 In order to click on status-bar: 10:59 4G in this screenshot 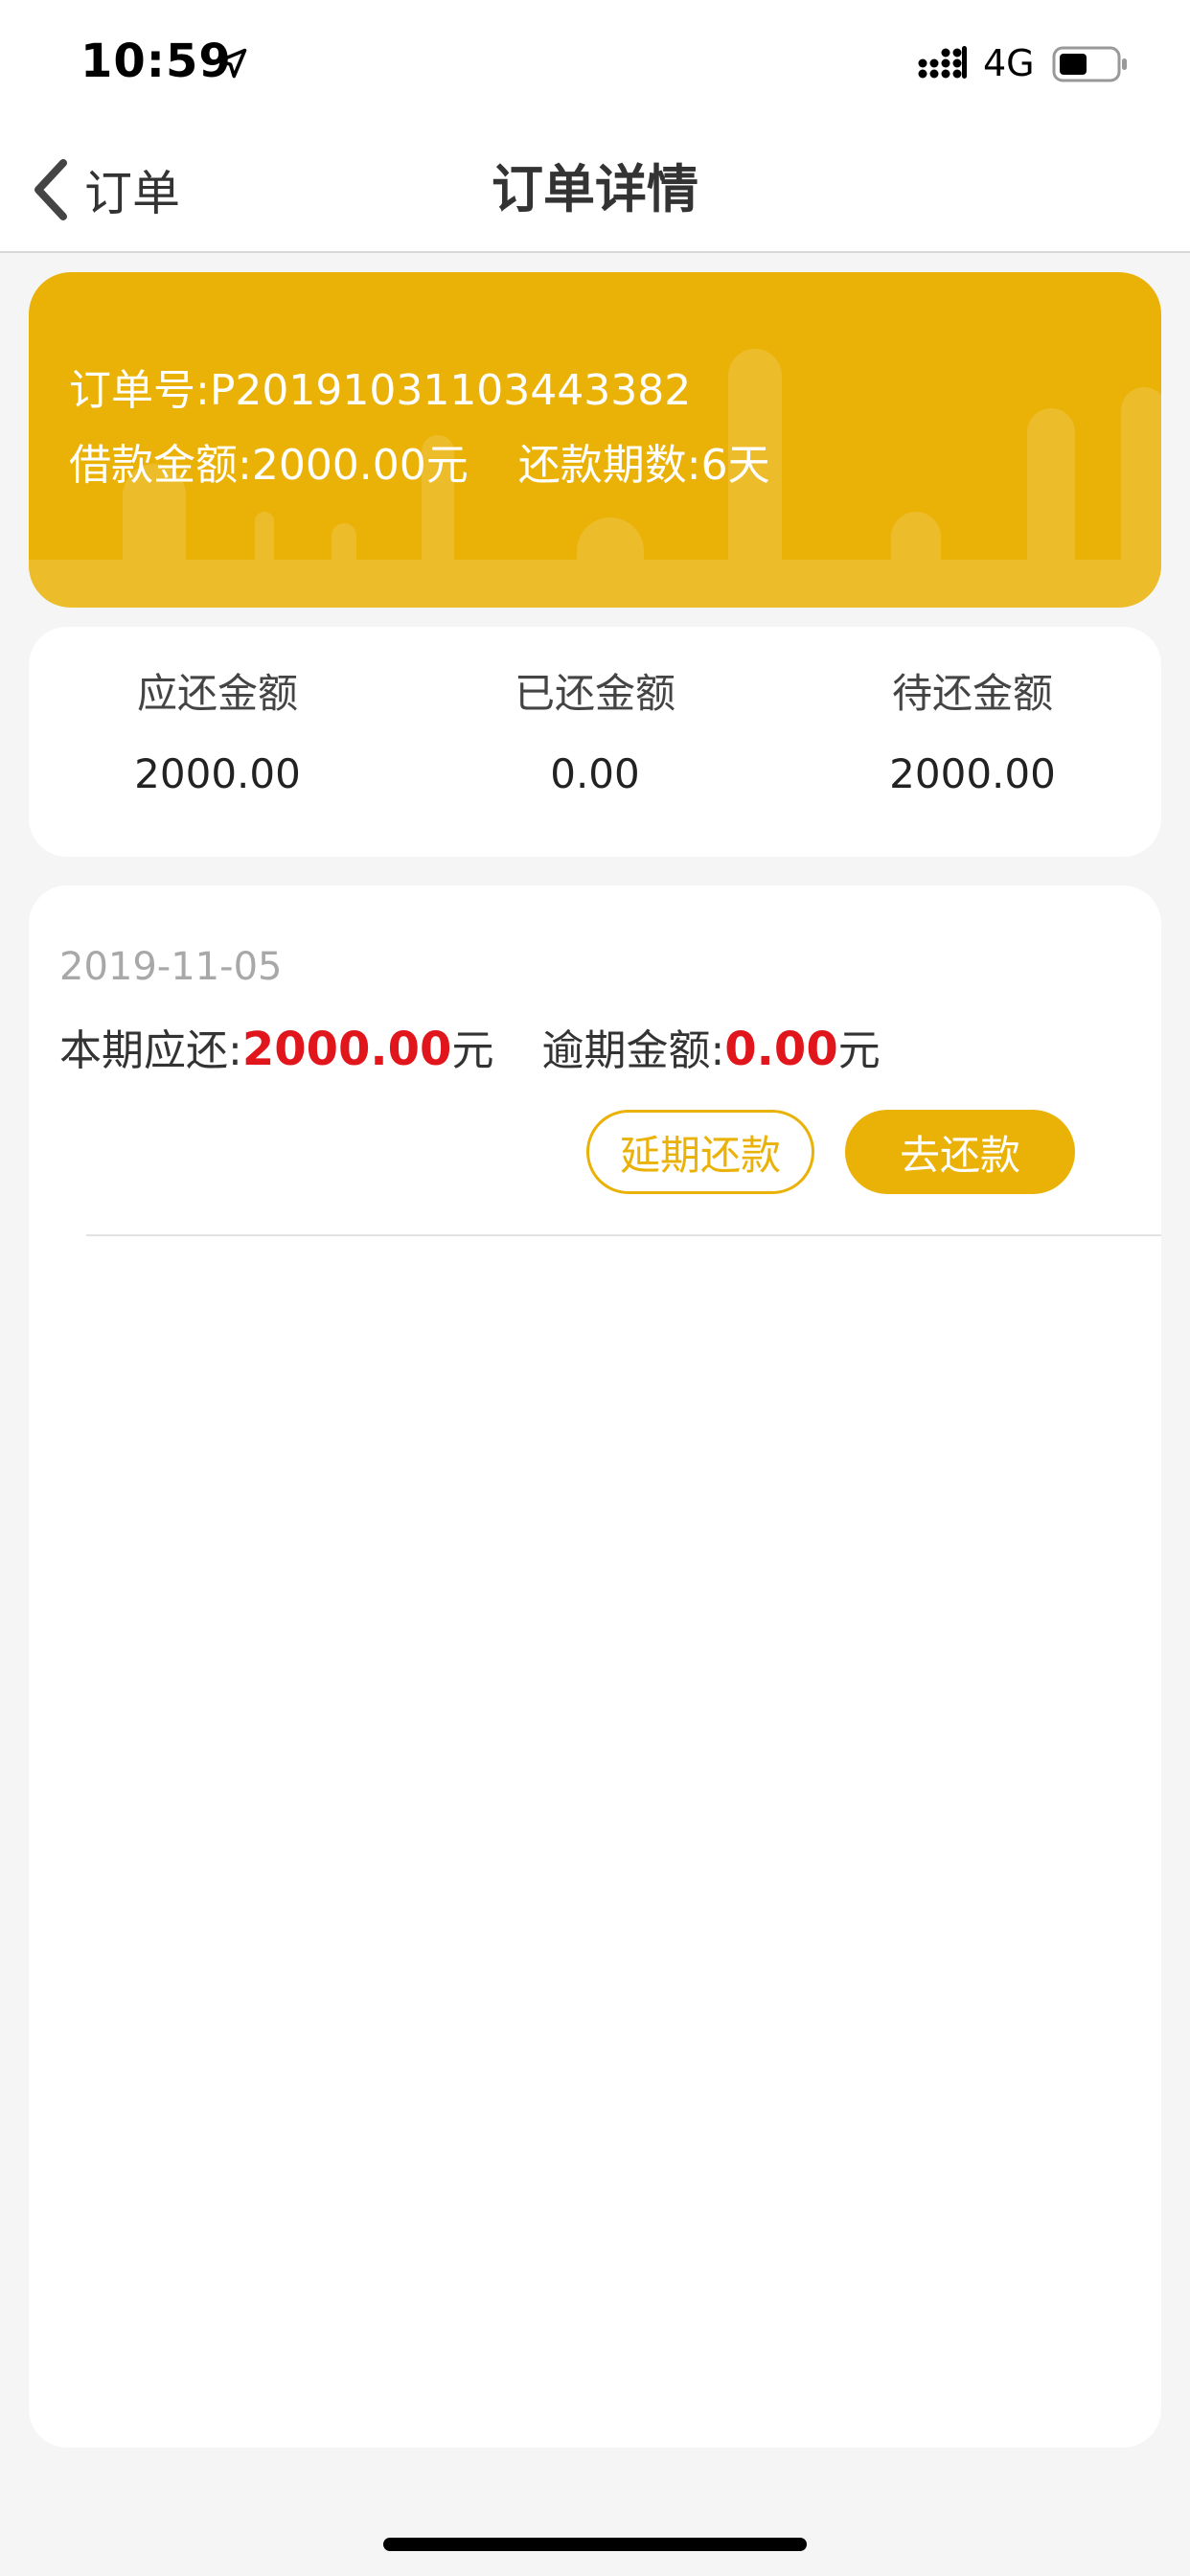, I will do `click(595, 63)`.